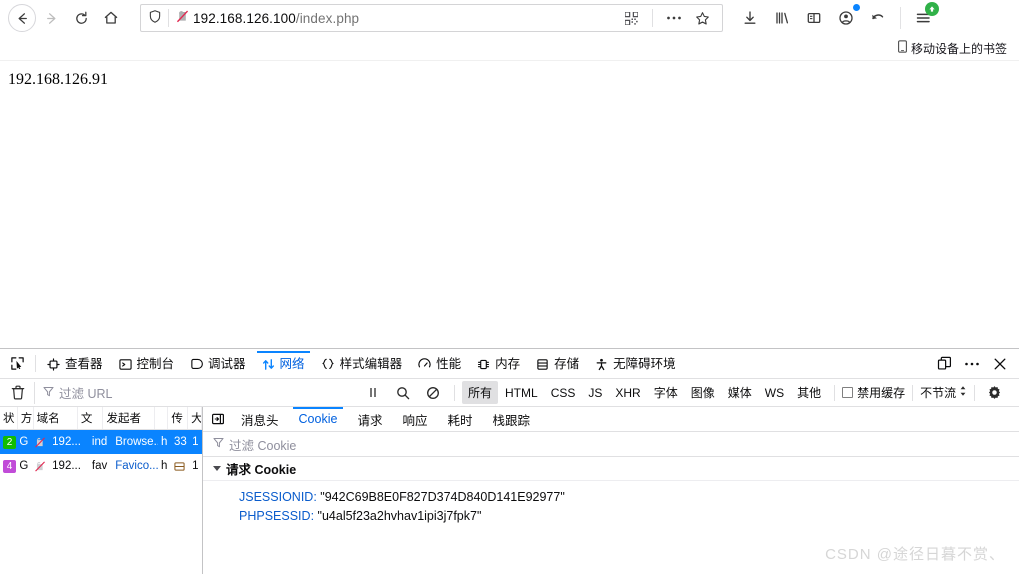  What do you see at coordinates (327, 18) in the screenshot?
I see `url-path: /index.php` at bounding box center [327, 18].